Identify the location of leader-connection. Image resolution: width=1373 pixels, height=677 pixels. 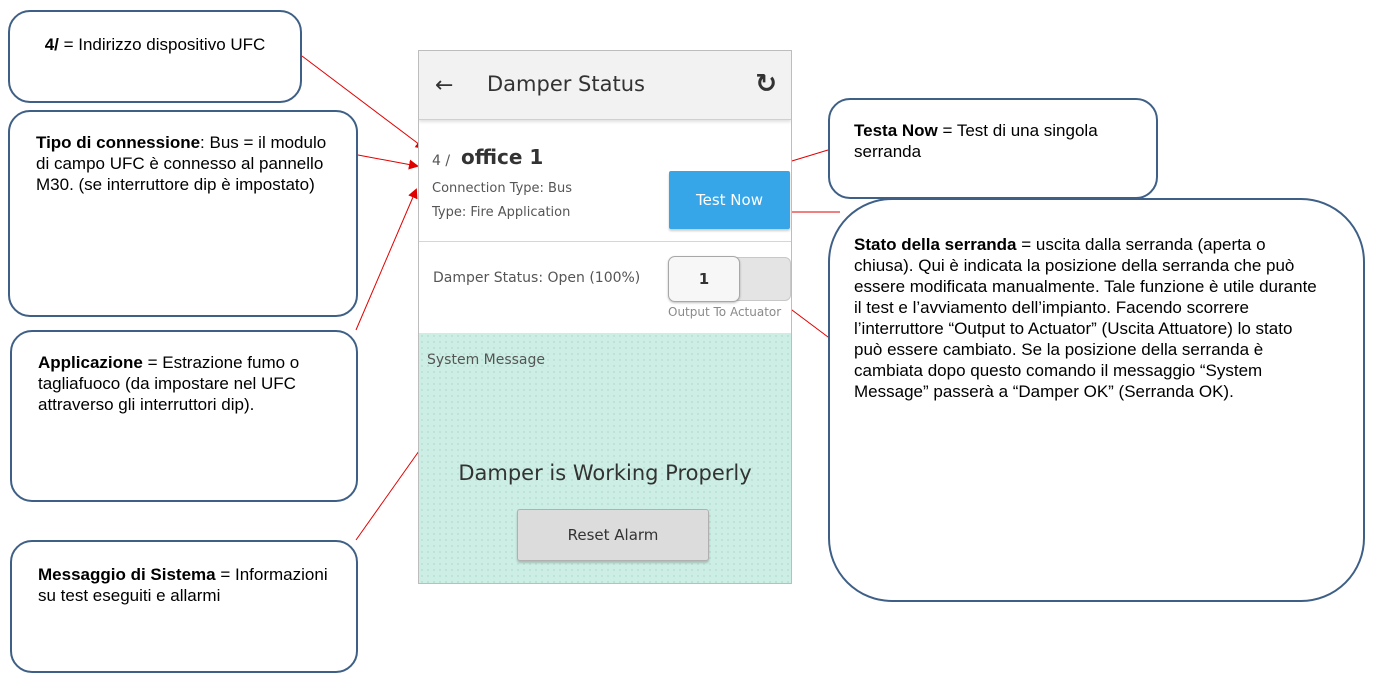
(388, 162).